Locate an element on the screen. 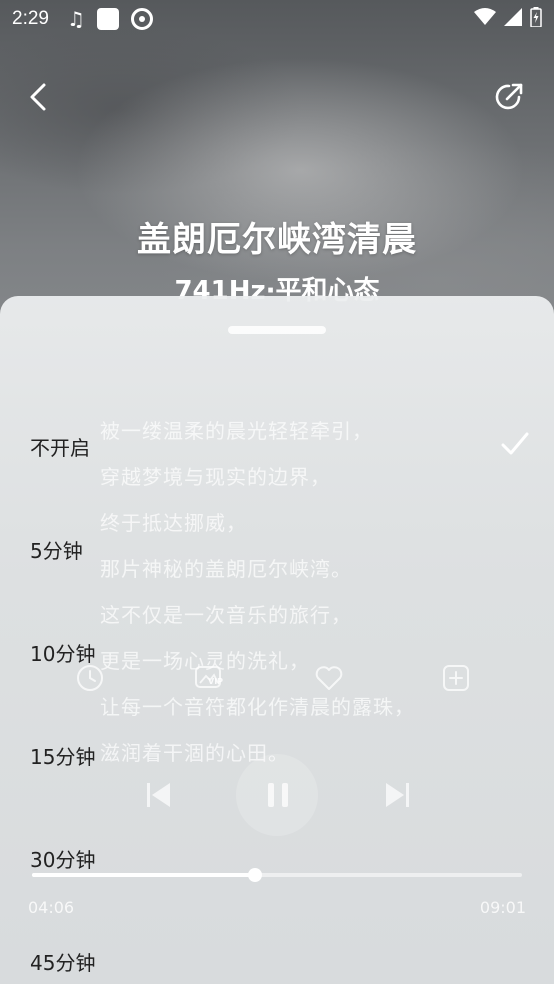  cell-signal-icon is located at coordinates (513, 17).